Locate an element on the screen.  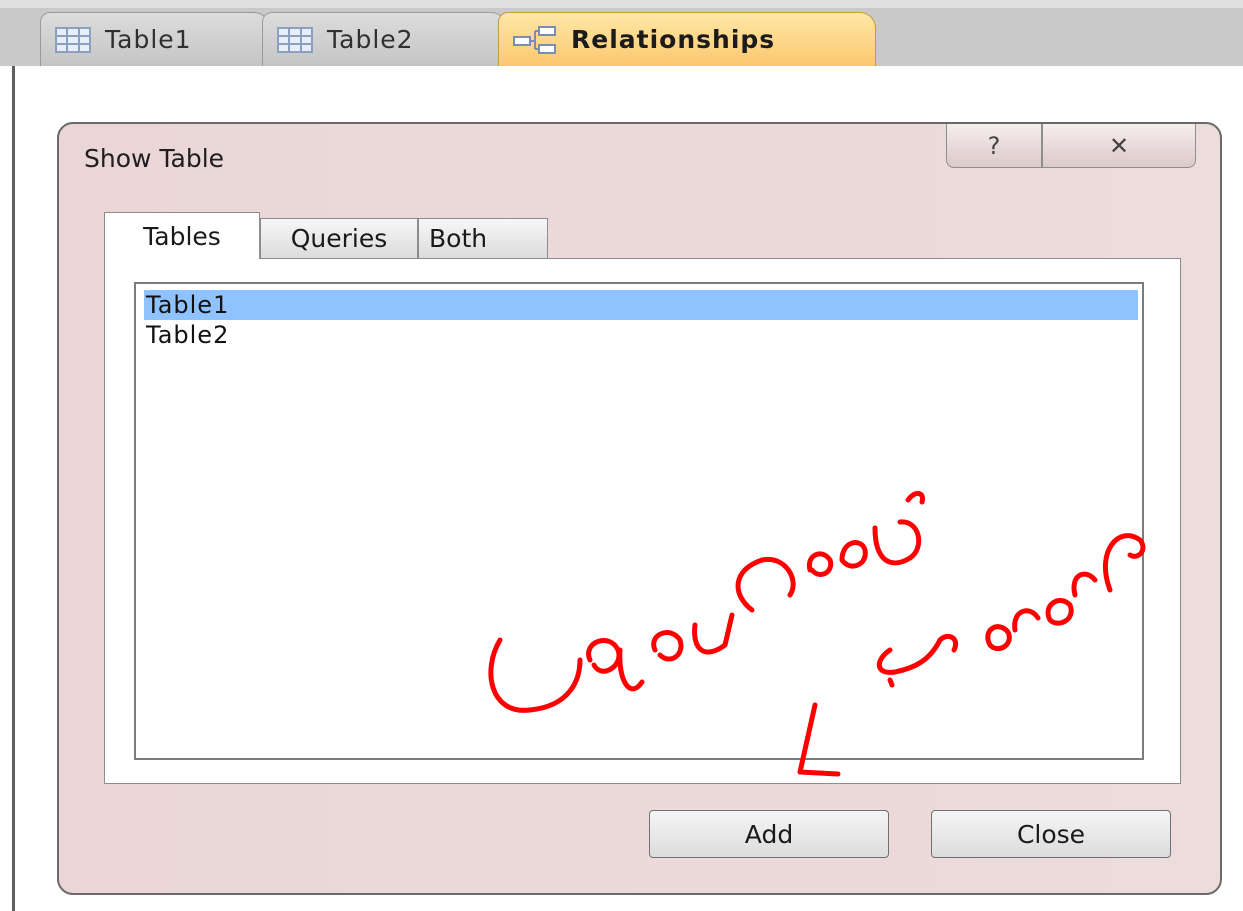
tab-table1: Table1 is located at coordinates (155, 39).